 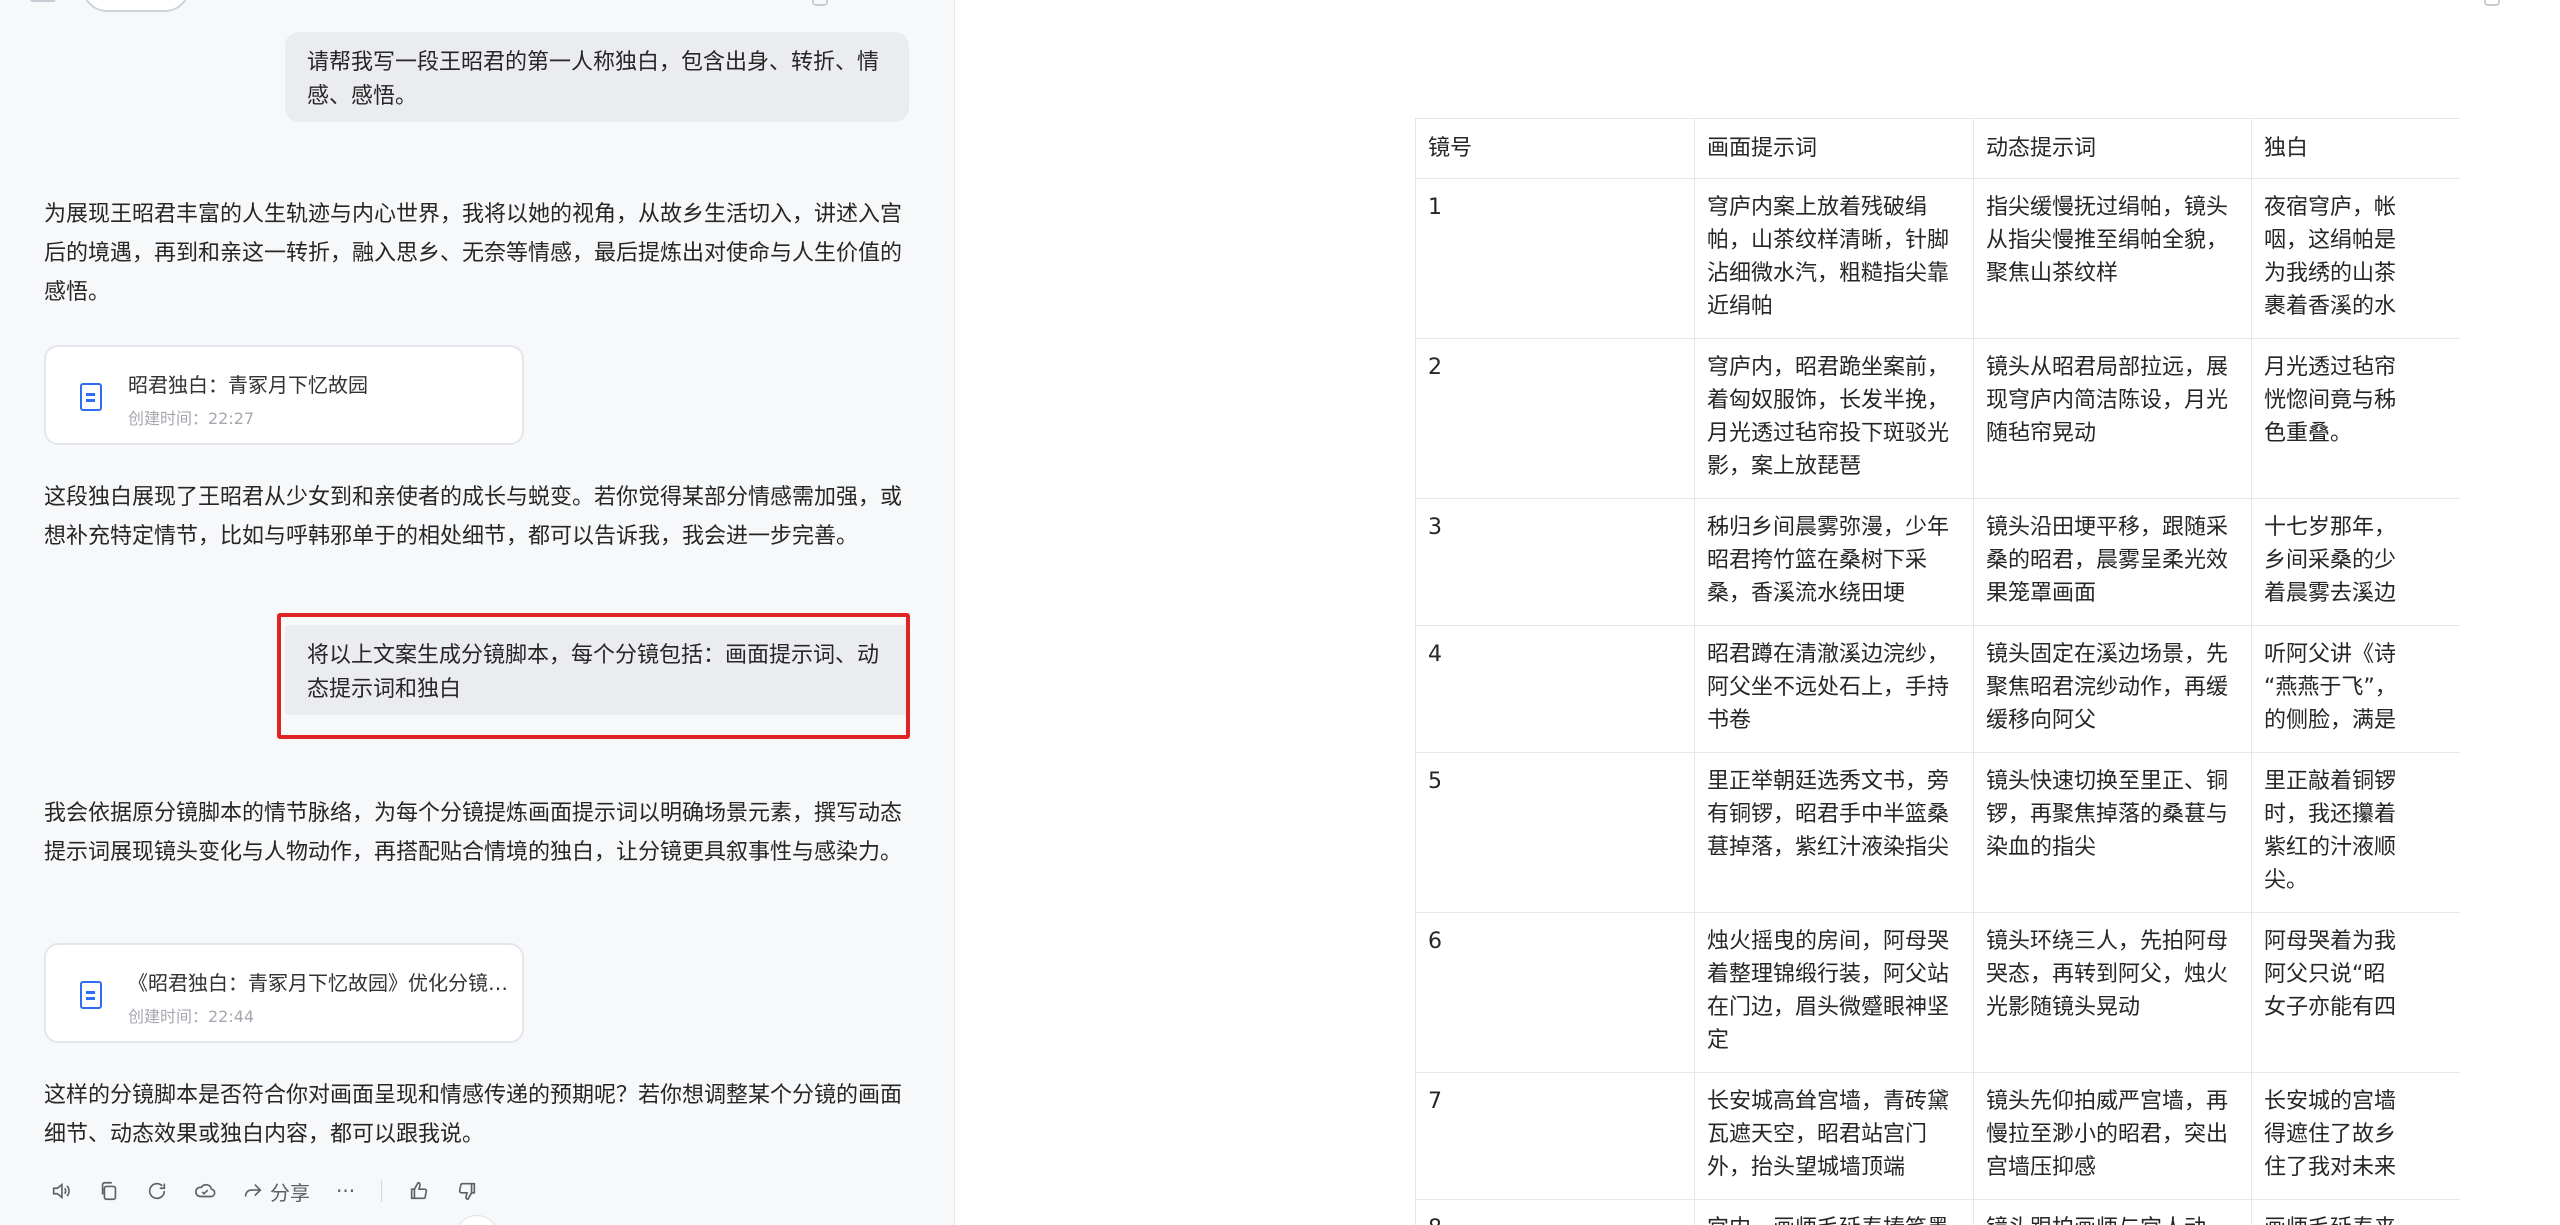 I want to click on table-row: 8宫内，画师毛延寿捧笔墨镜头跟拍画师与宫人动画师毛延寿来, so click(x=1937, y=1212).